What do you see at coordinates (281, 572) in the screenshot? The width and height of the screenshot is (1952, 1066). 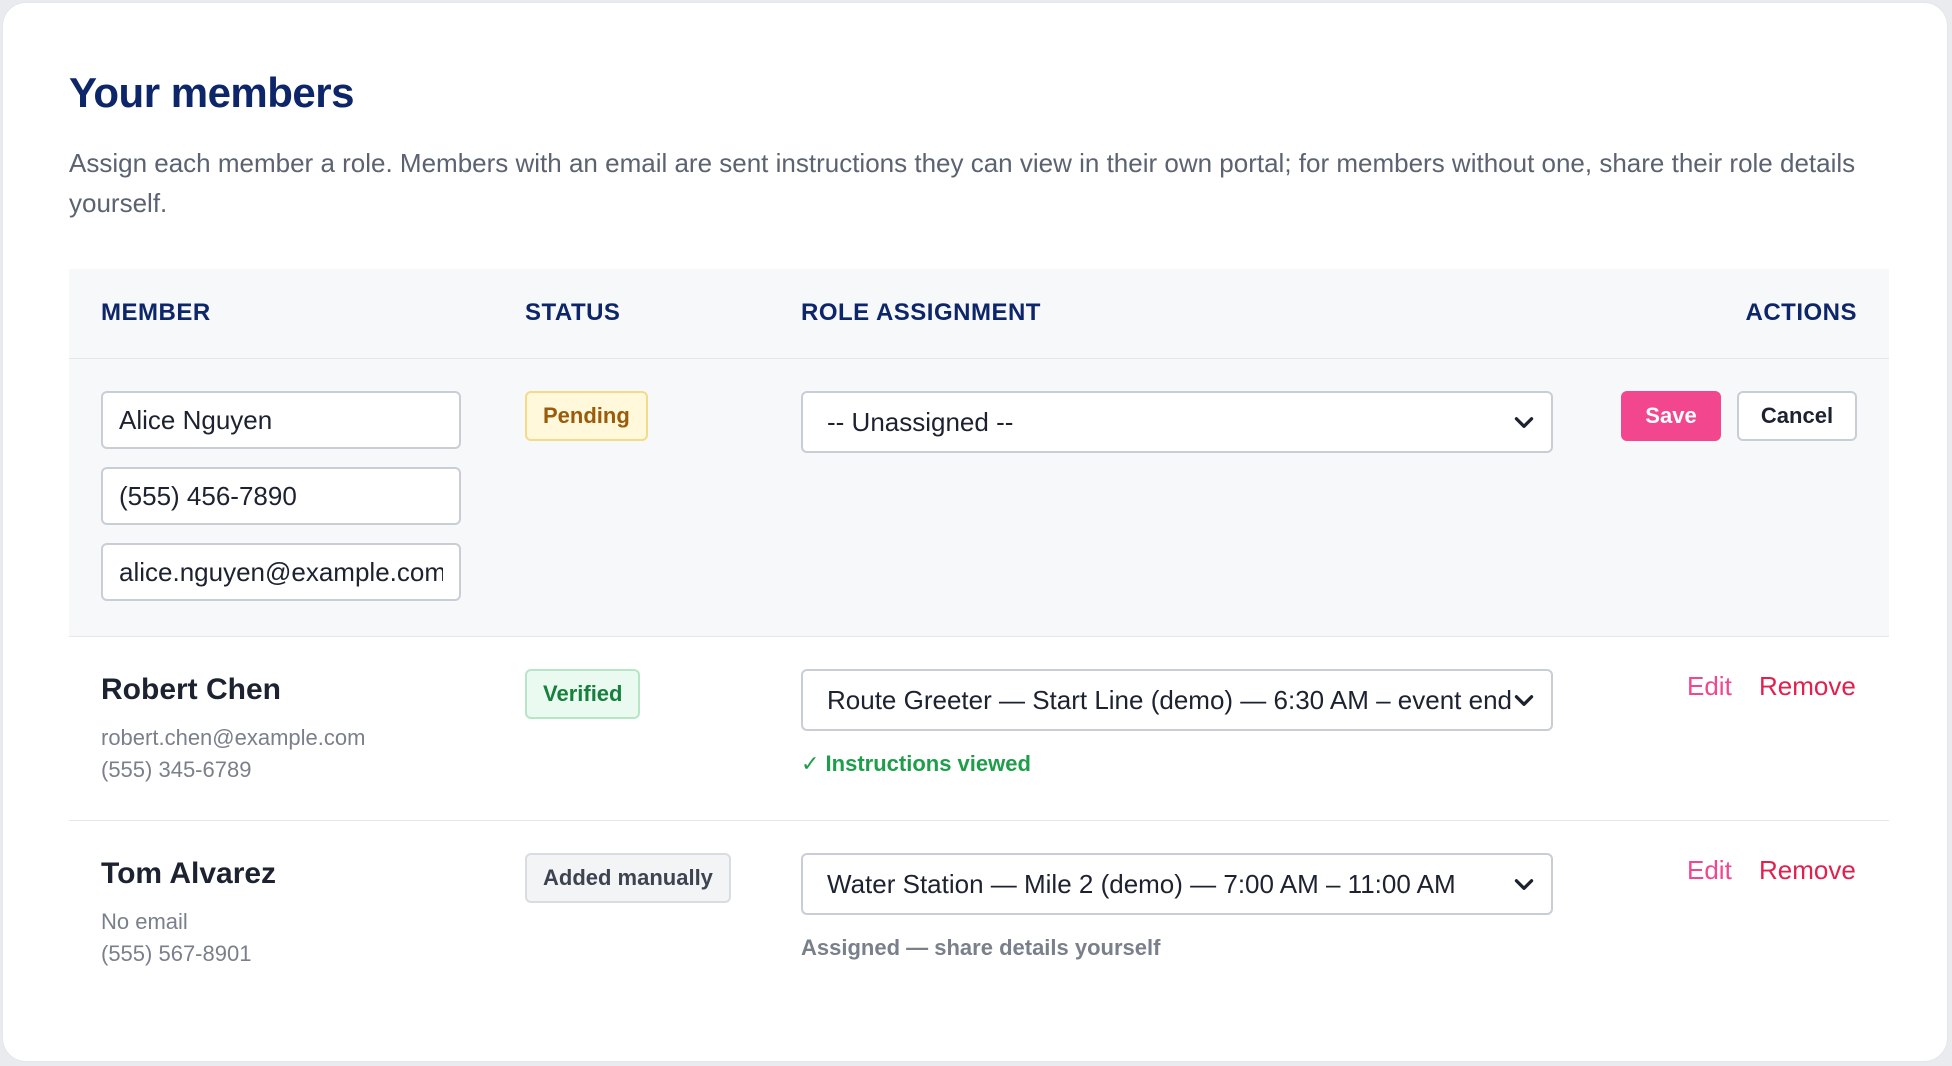 I see `member-email-input` at bounding box center [281, 572].